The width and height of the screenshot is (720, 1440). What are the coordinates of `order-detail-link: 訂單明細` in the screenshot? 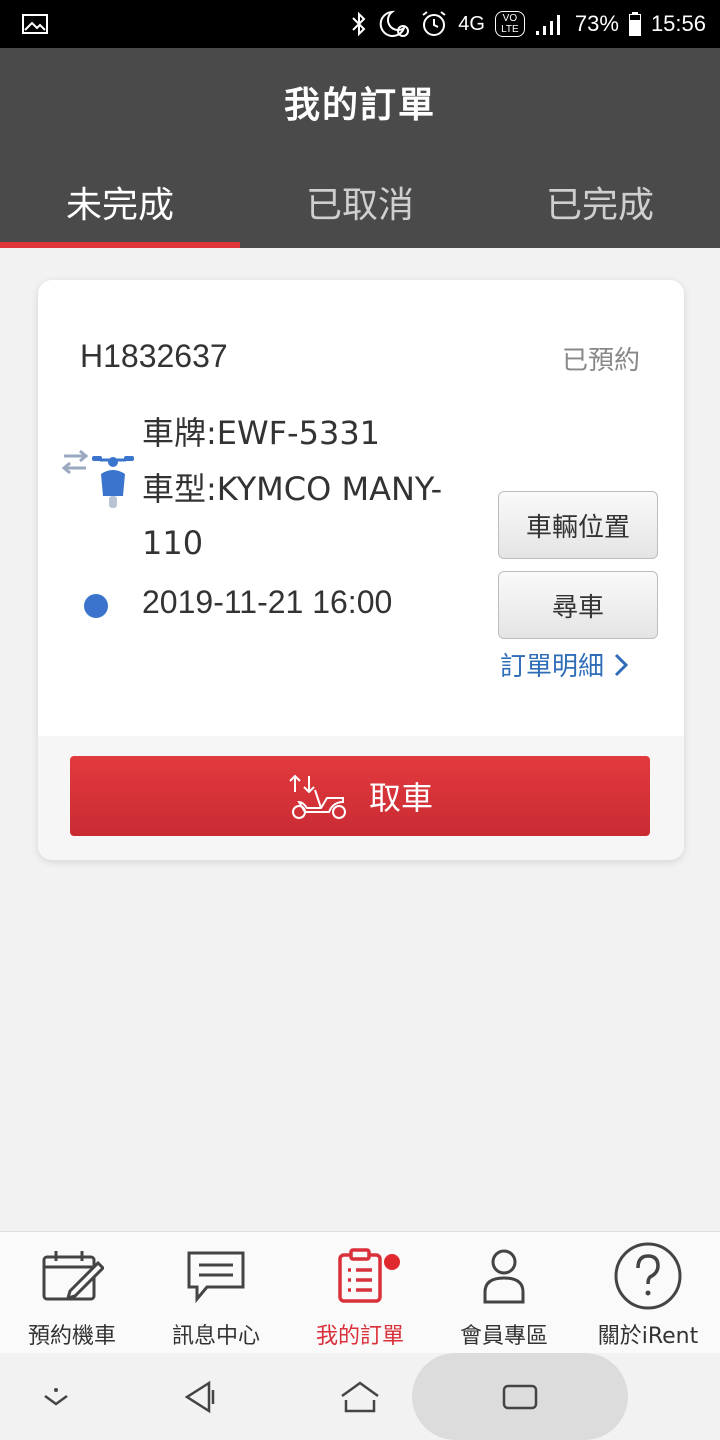 It's located at (564, 664).